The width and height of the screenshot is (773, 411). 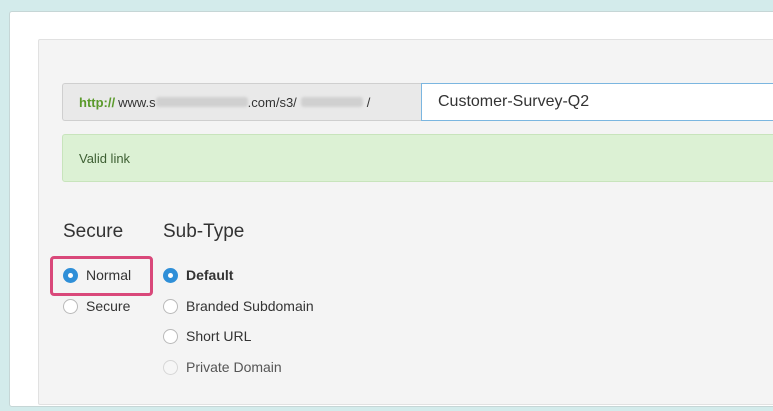 I want to click on url-protocol: http://, so click(x=97, y=102).